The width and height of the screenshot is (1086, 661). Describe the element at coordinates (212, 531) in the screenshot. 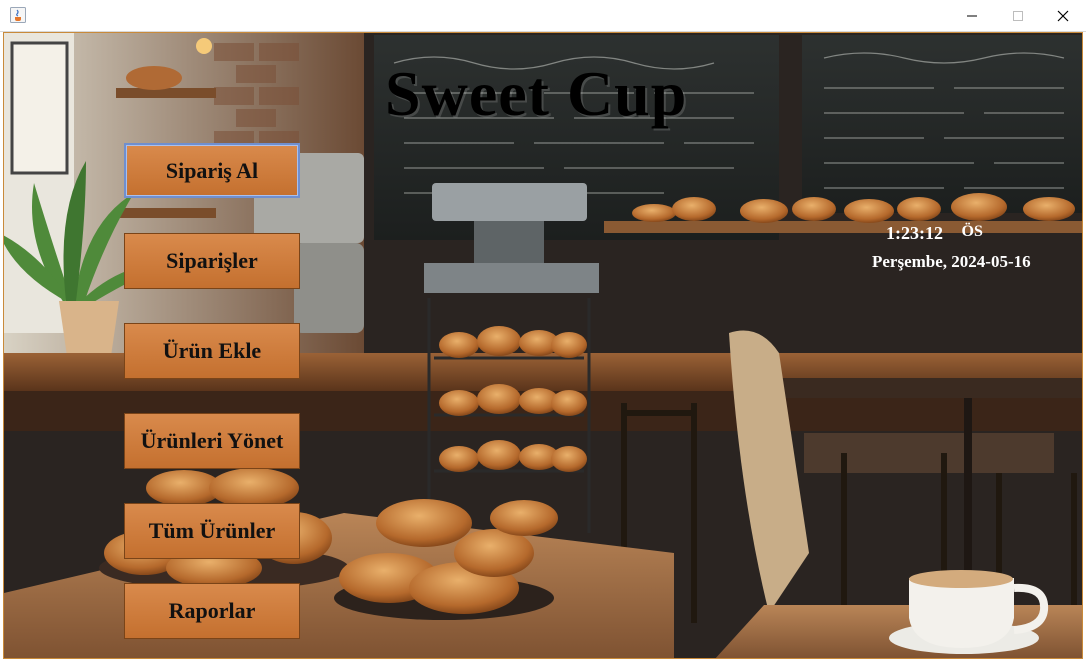

I see `all-products-button: Tüm Ürünler` at that location.